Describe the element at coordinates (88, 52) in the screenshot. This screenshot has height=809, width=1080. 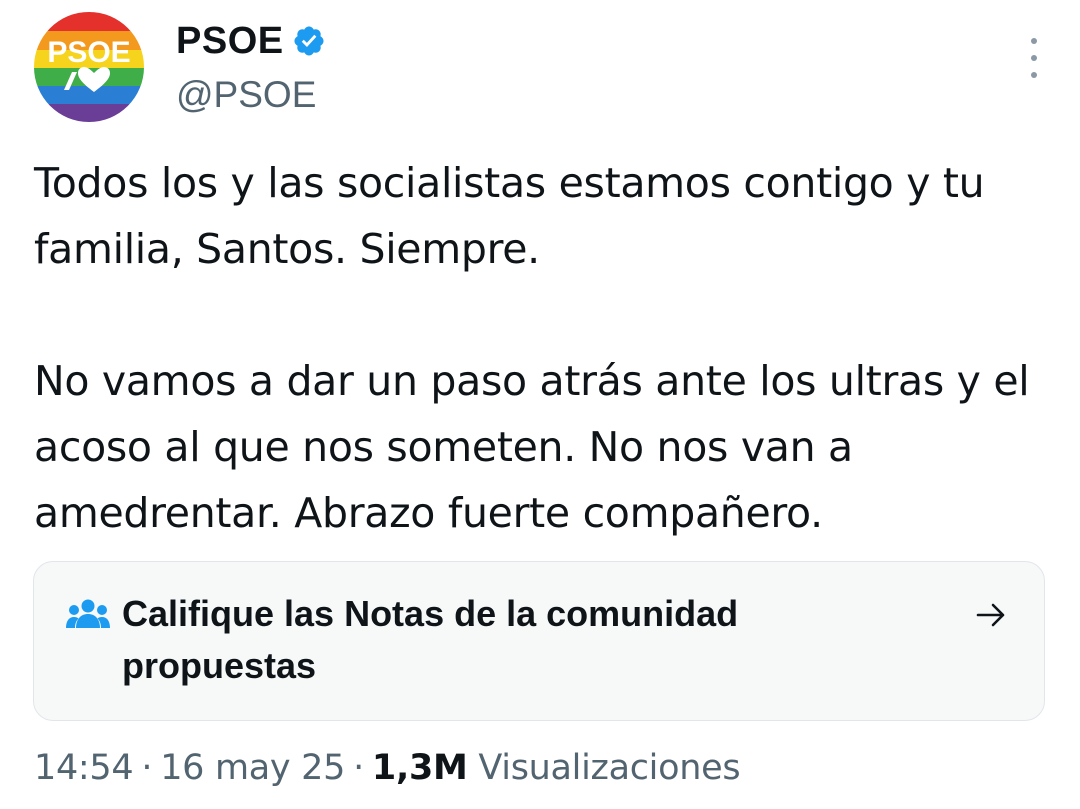
I see `avatar-logo-text: PSOE` at that location.